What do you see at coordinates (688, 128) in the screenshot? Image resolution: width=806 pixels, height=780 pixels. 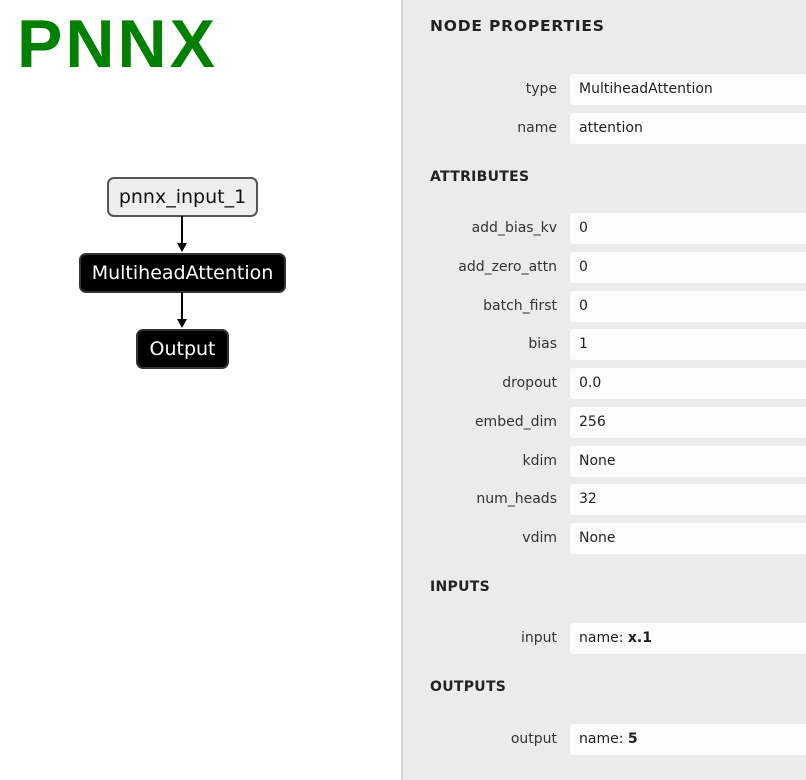 I see `property-value: attention` at bounding box center [688, 128].